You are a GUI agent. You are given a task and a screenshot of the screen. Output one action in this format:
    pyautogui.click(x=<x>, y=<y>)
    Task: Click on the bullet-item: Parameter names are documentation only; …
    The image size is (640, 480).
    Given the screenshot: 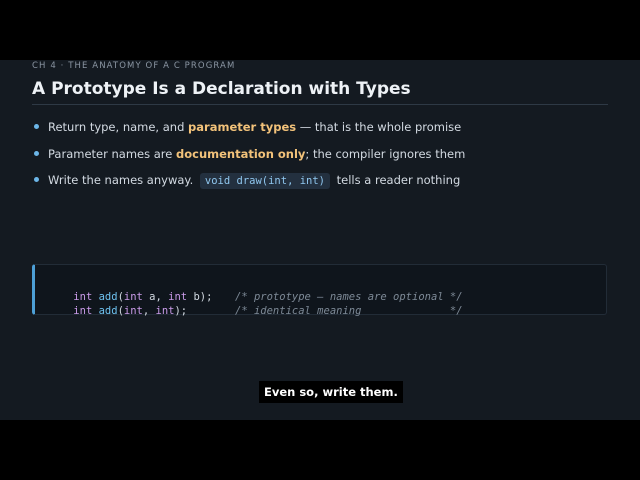 What is the action you would take?
    pyautogui.click(x=319, y=158)
    